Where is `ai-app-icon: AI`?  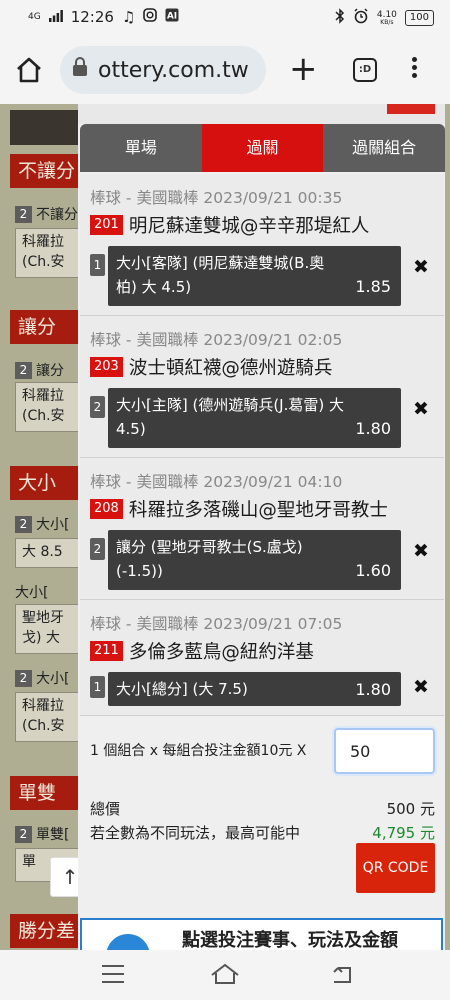 ai-app-icon: AI is located at coordinates (172, 17).